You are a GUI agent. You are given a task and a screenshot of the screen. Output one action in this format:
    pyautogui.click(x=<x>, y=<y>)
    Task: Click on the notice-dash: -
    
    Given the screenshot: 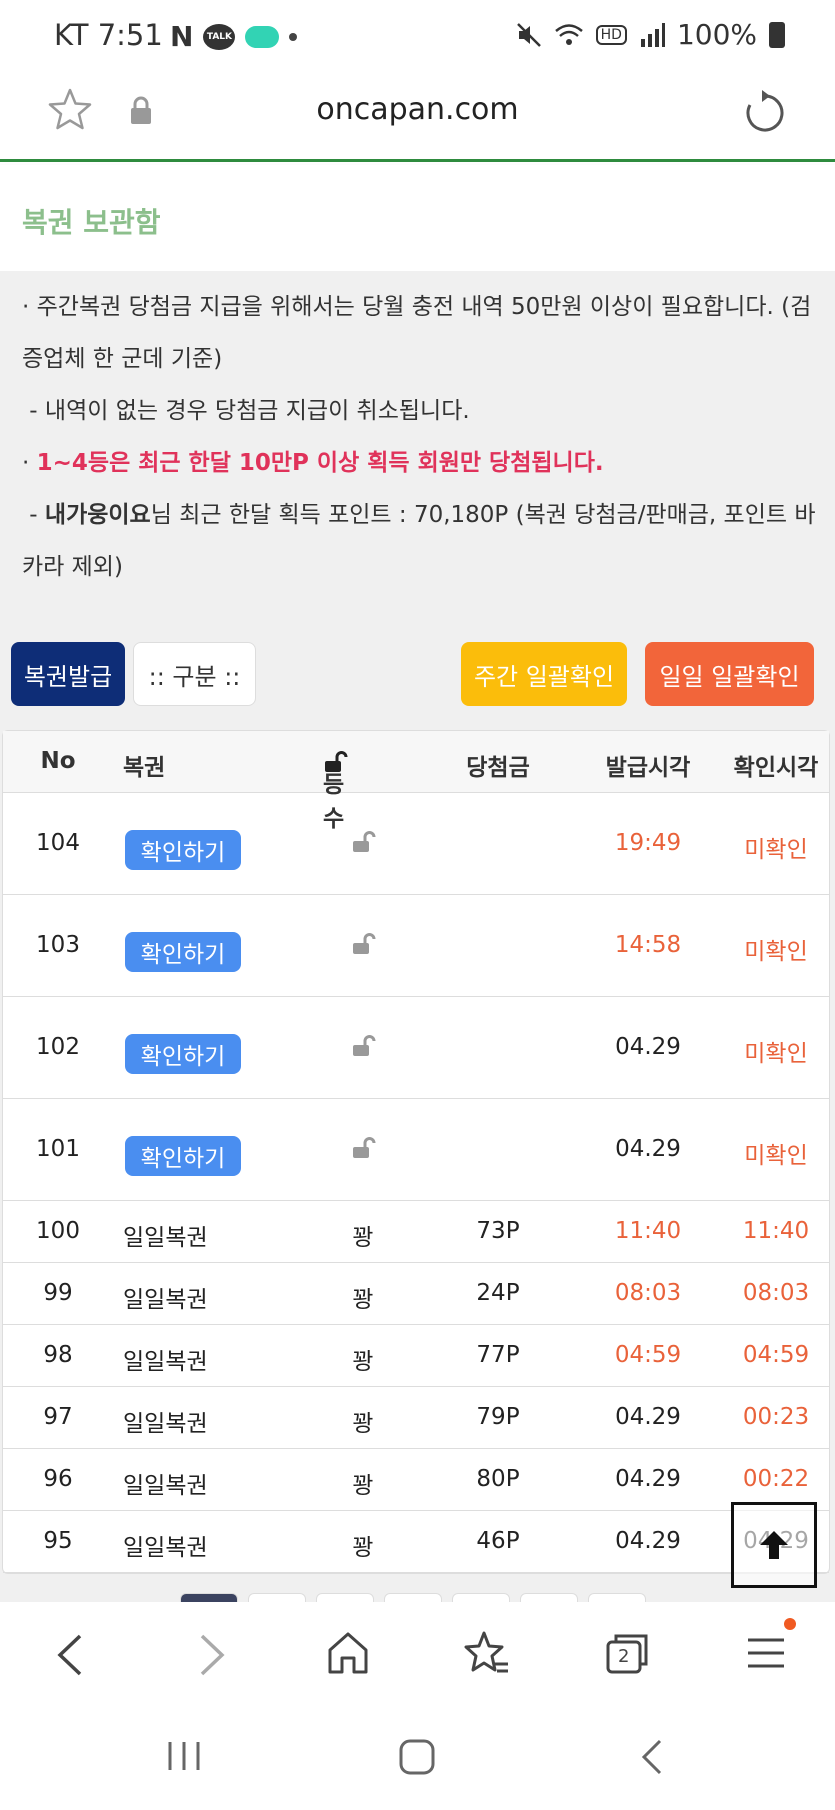 What is the action you would take?
    pyautogui.click(x=33, y=515)
    